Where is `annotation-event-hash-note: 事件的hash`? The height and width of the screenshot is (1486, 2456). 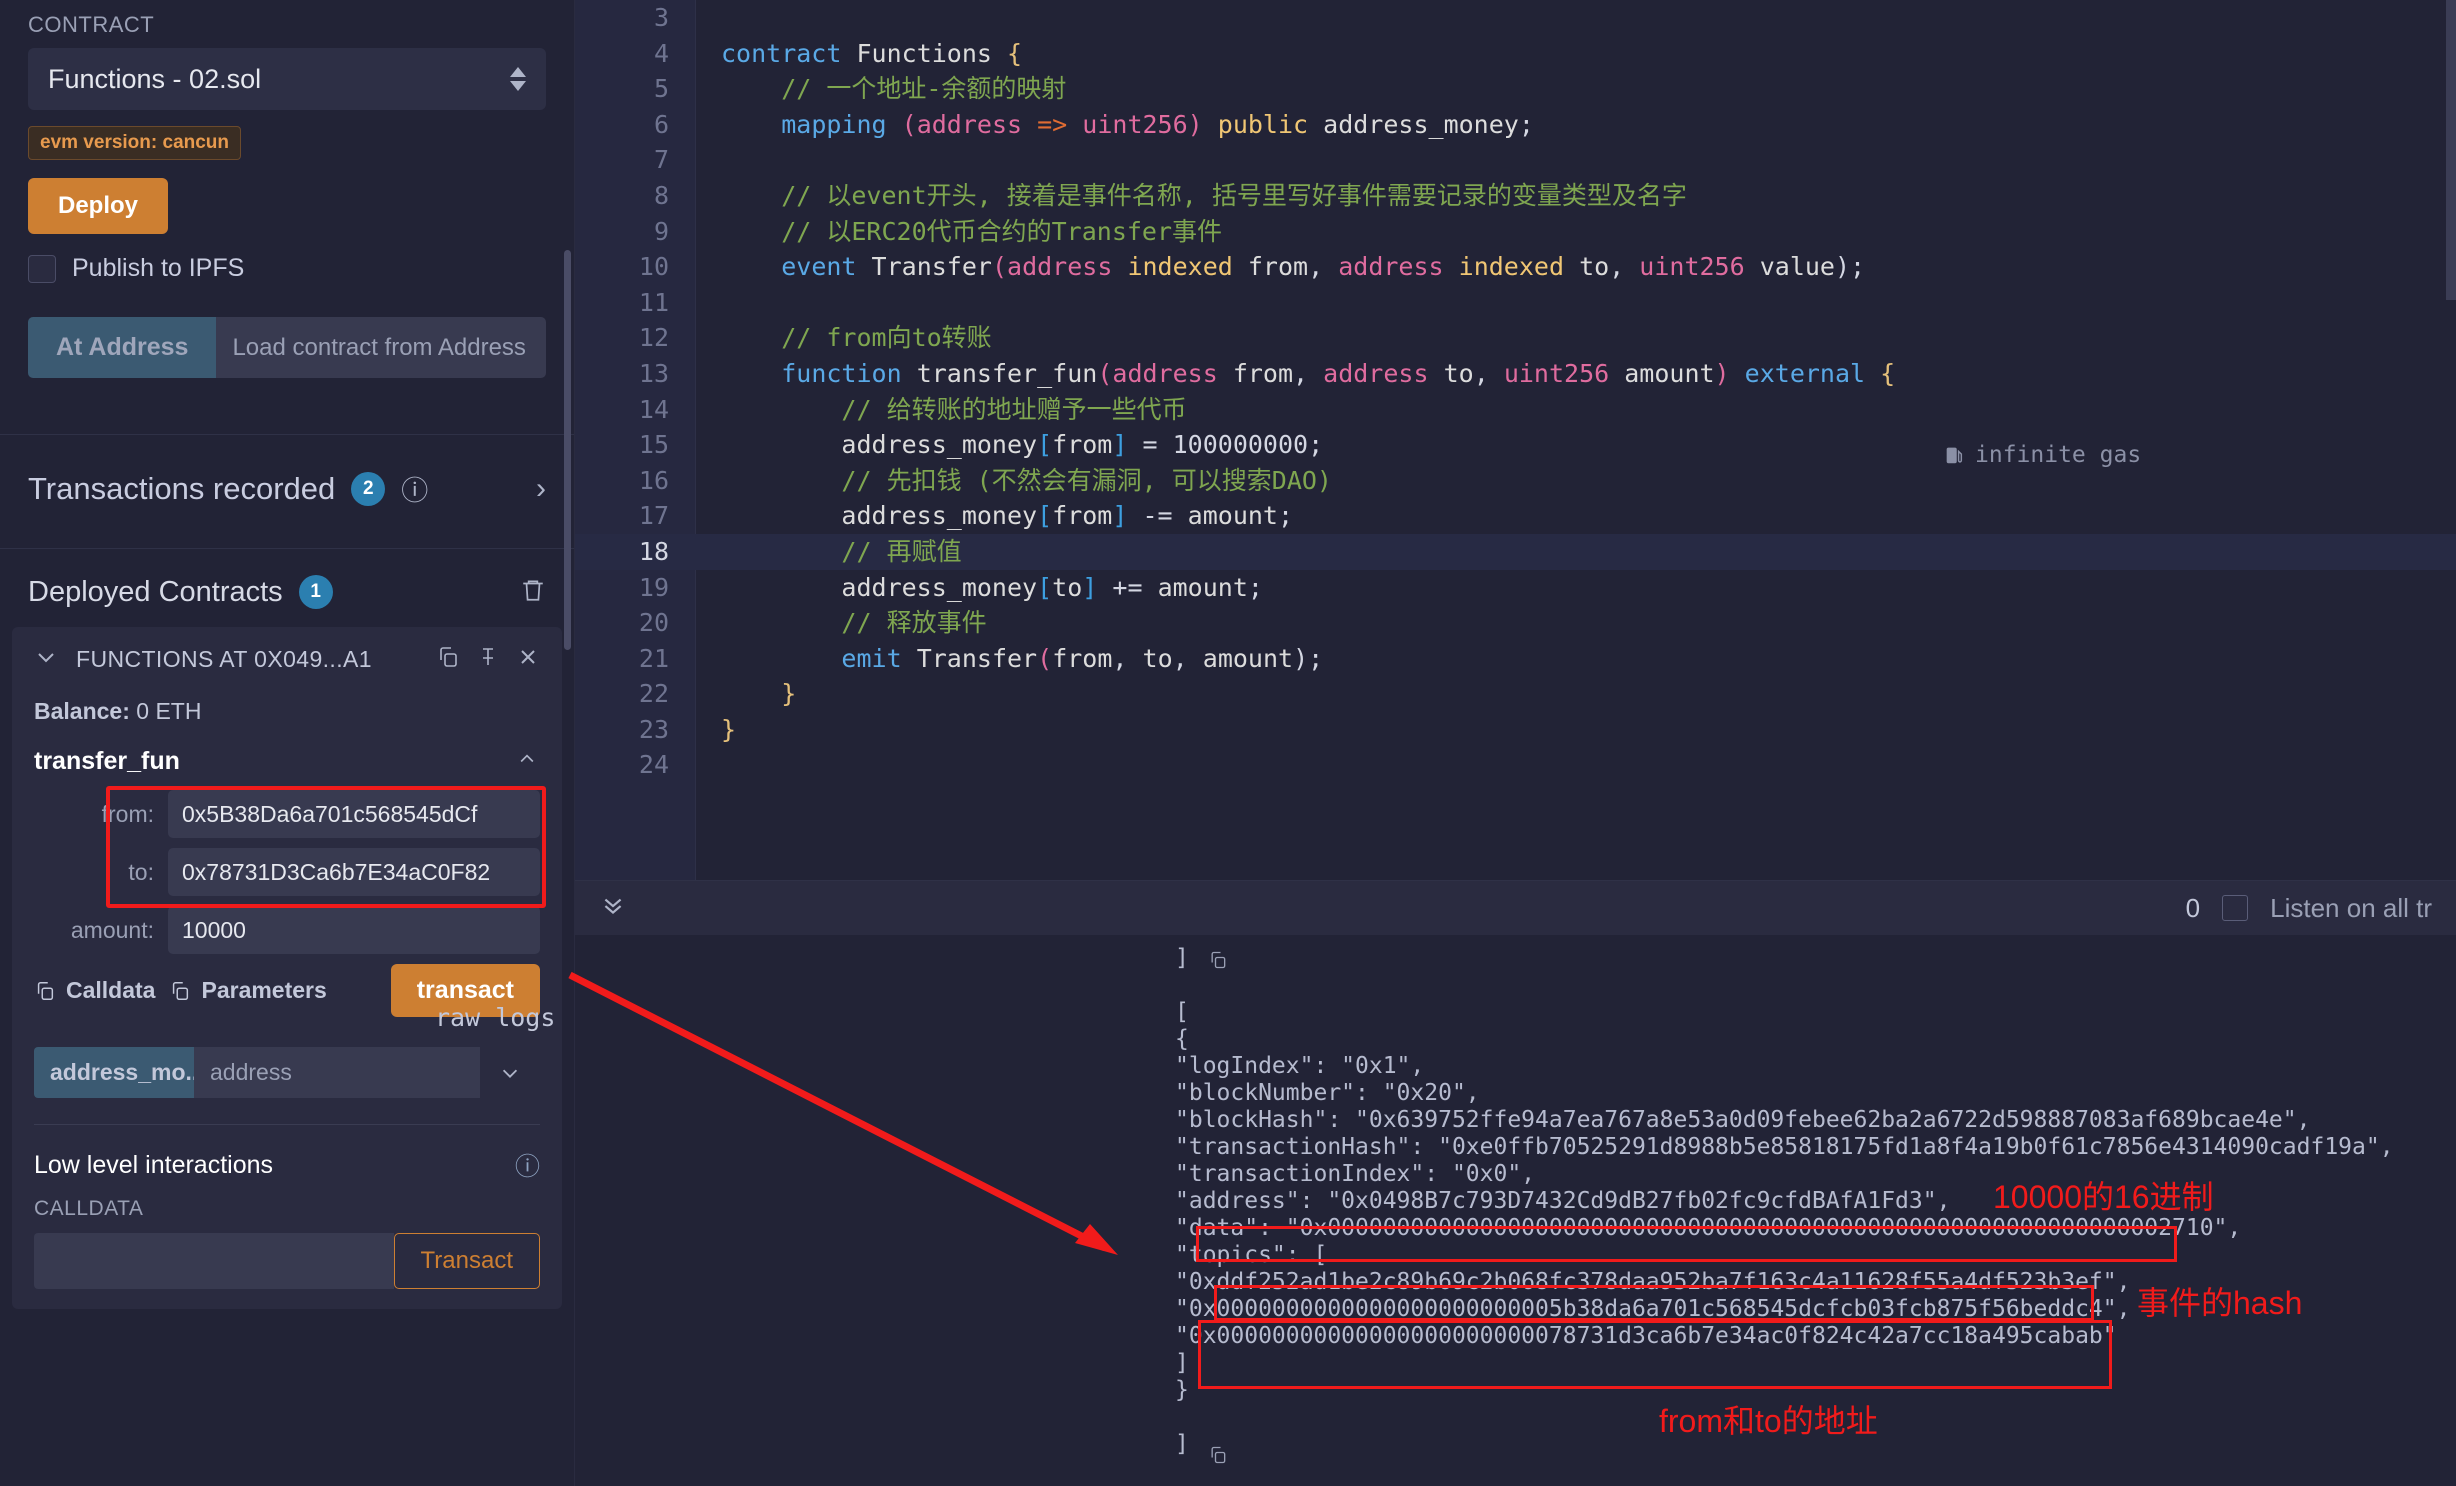 annotation-event-hash-note: 事件的hash is located at coordinates (2220, 1303).